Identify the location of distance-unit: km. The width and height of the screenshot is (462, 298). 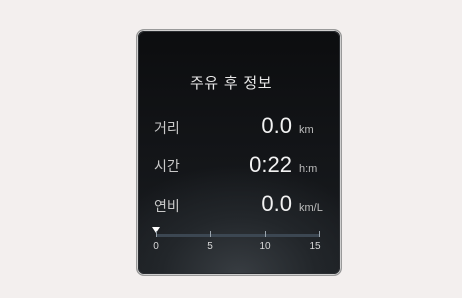
(306, 130).